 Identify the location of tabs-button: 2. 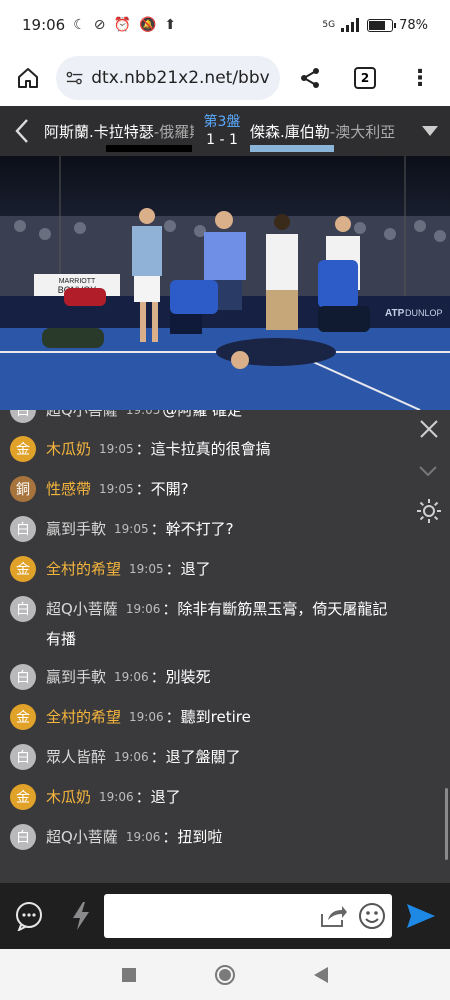
(365, 78).